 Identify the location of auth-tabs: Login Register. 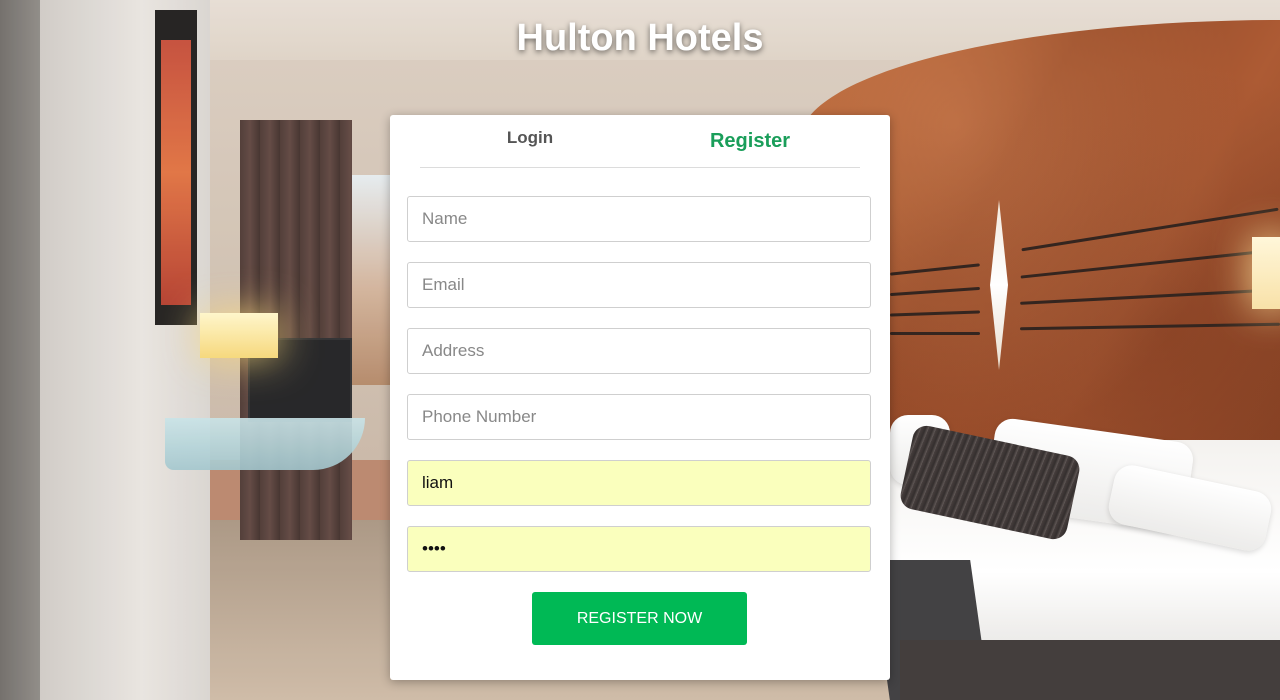
(640, 141).